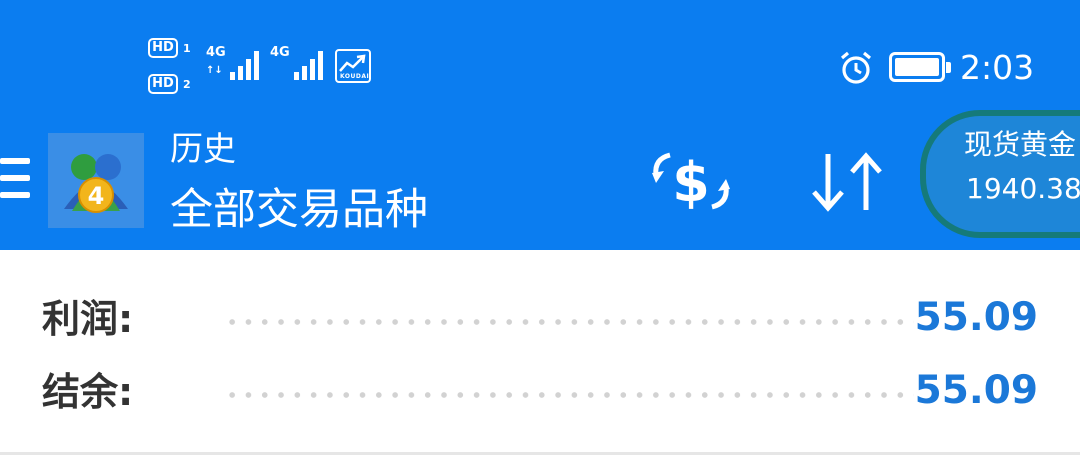  I want to click on stock-app-icon: KOUDAI, so click(353, 66).